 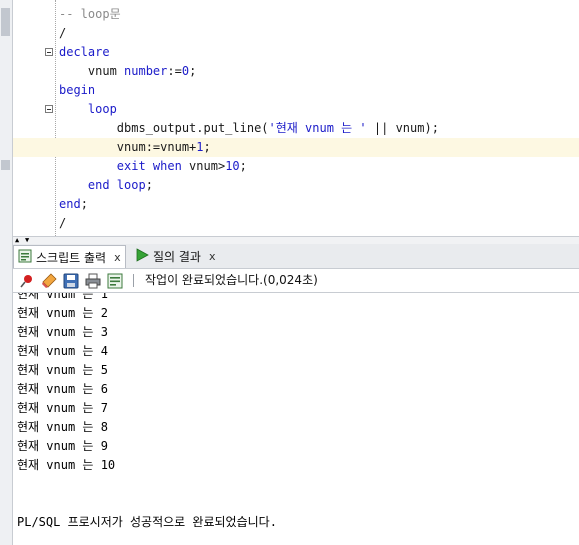 I want to click on left-panel-marker, so click(x=5, y=165).